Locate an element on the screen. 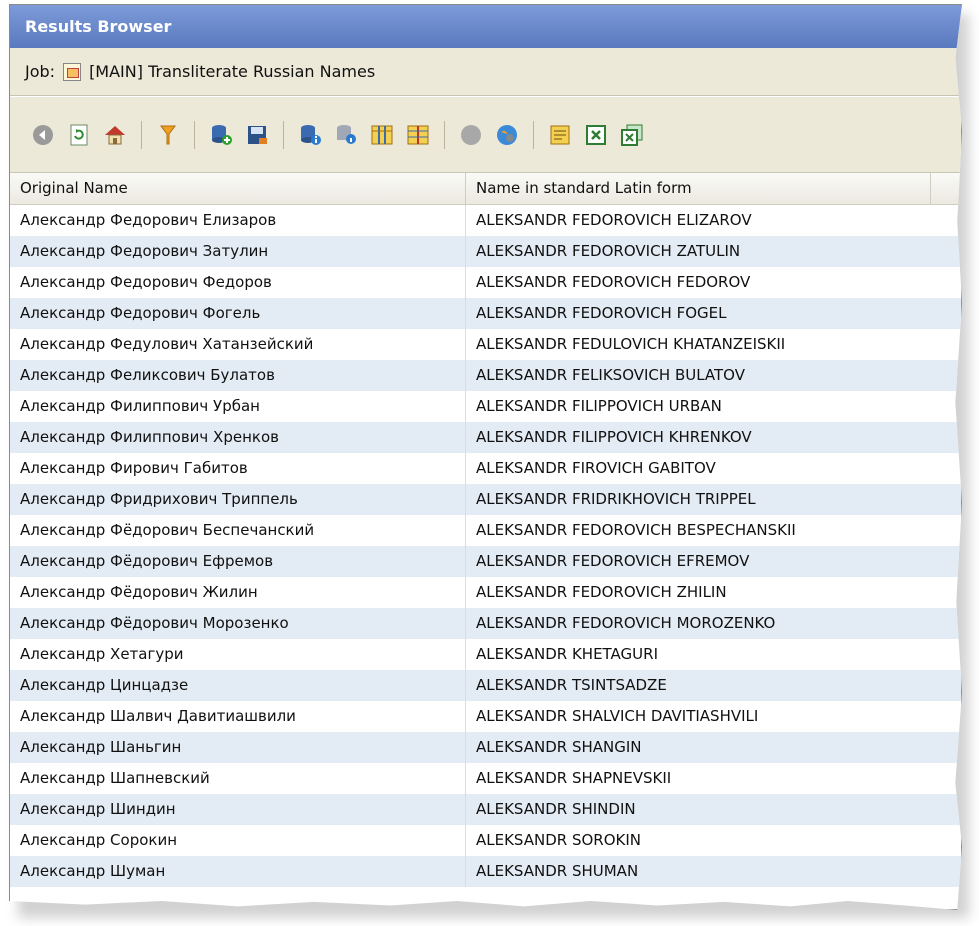 Image resolution: width=979 pixels, height=926 pixels. cell-original-name: Александр Цинцадзе is located at coordinates (238, 685).